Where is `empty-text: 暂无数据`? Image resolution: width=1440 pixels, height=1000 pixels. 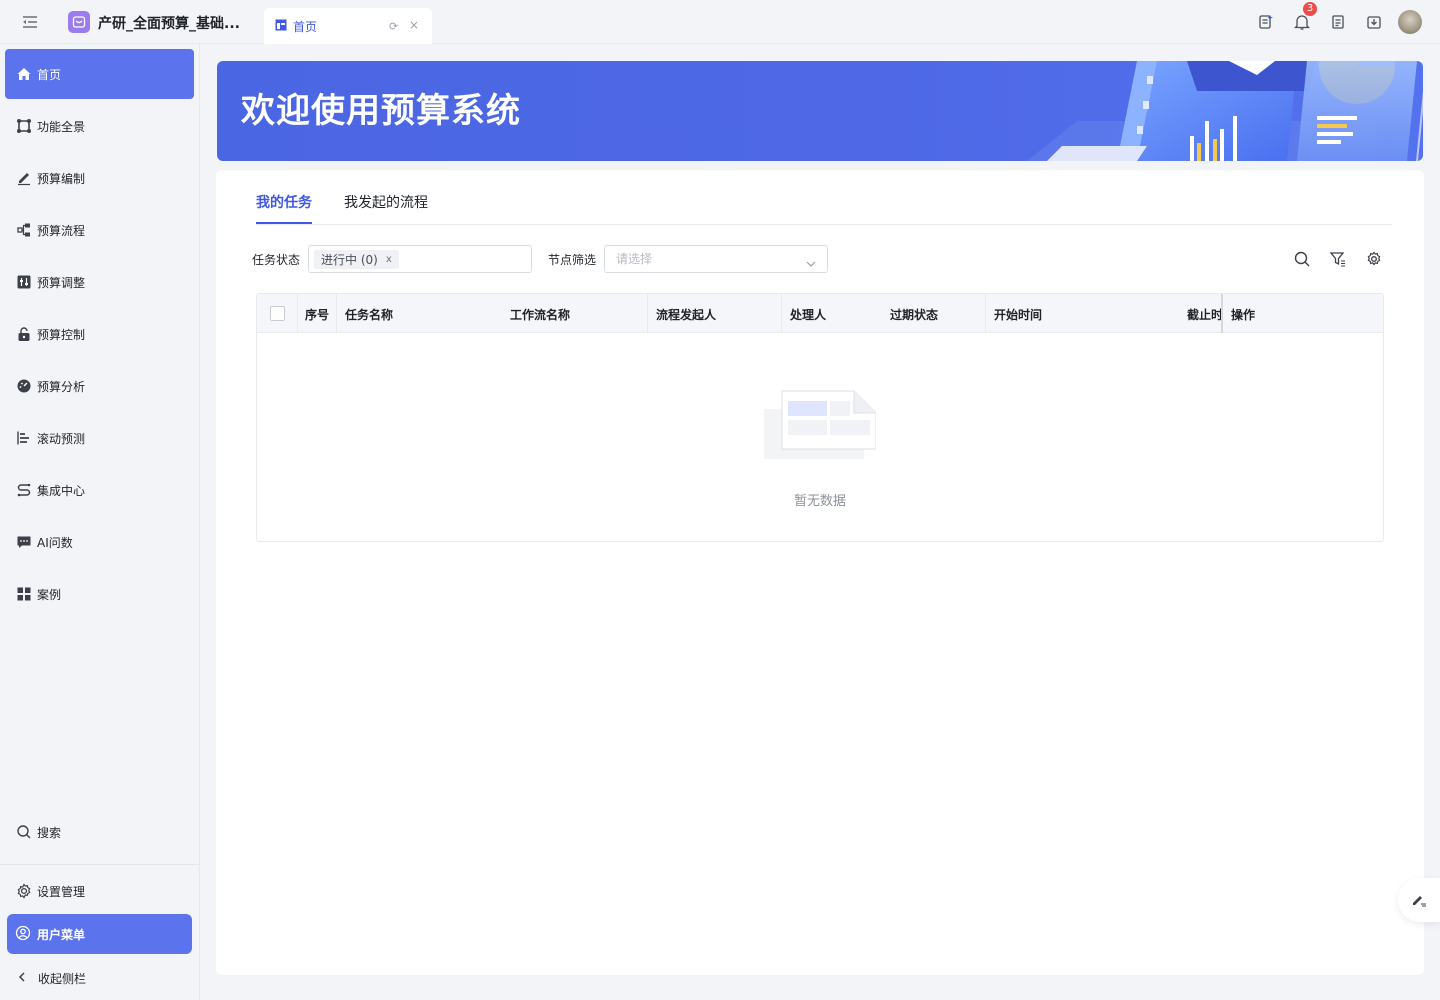 empty-text: 暂无数据 is located at coordinates (819, 501).